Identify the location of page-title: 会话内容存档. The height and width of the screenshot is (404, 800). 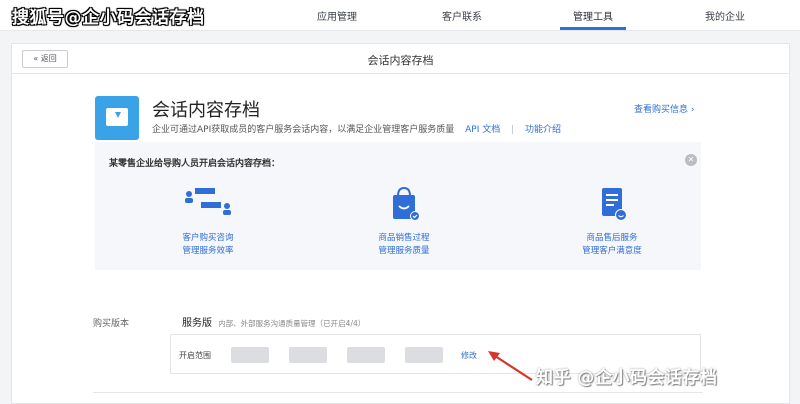
(400, 60).